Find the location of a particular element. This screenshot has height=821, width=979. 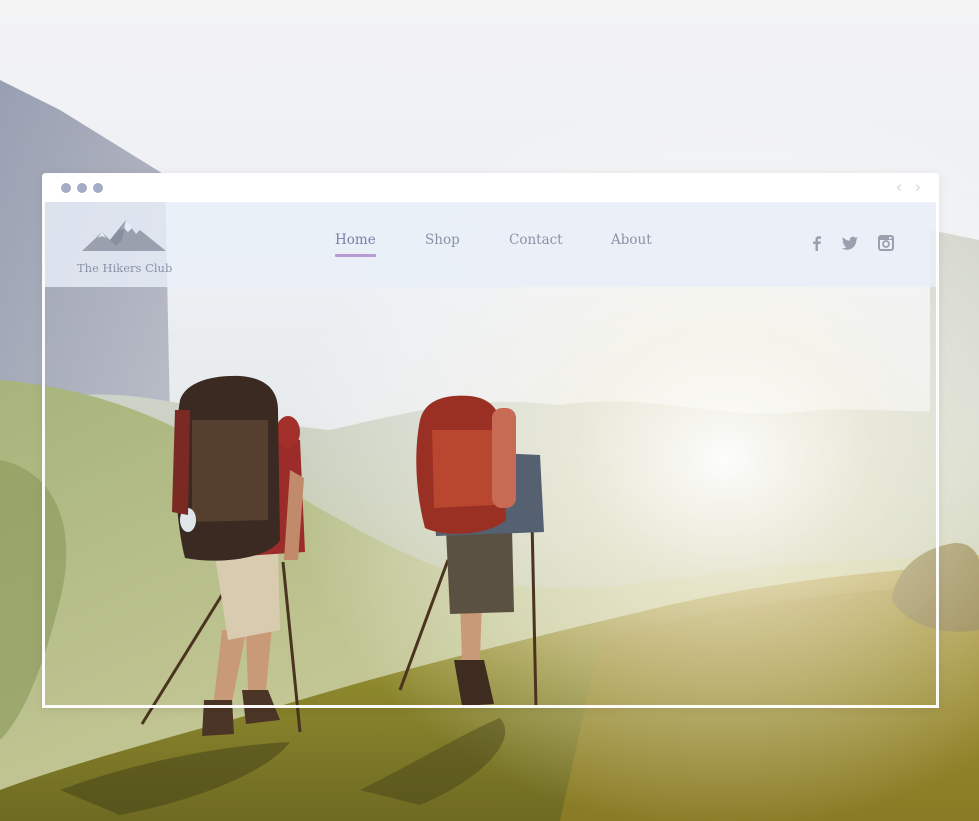

site-logo: The Hikers Club is located at coordinates (126, 245).